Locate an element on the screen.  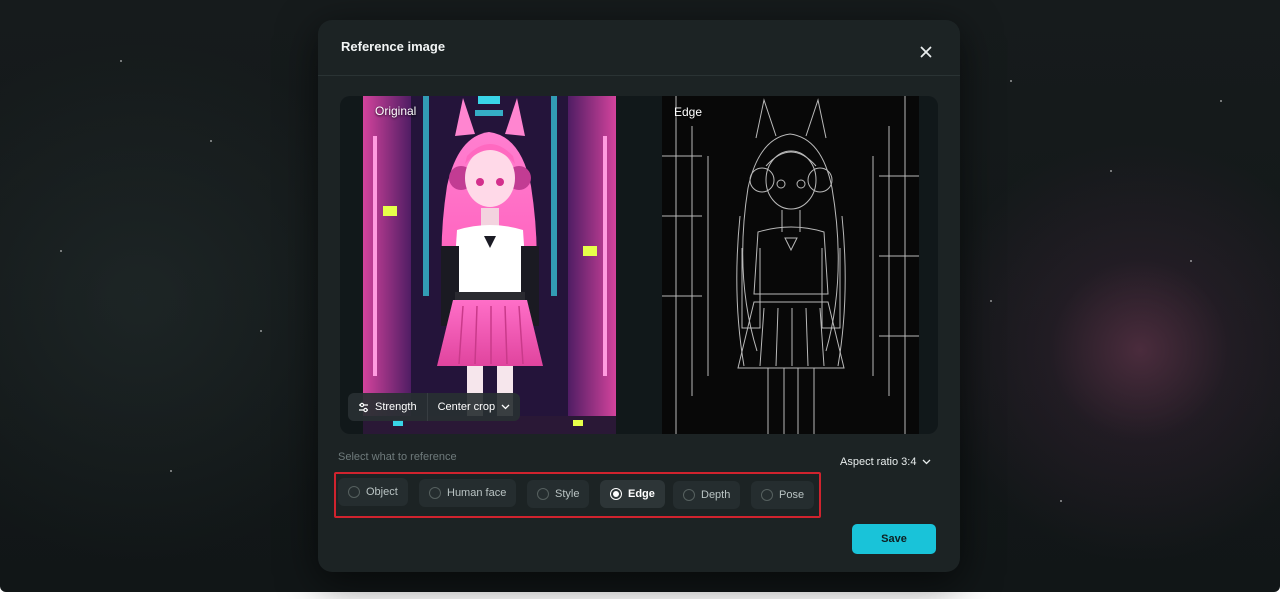
original-artwork is located at coordinates (489, 265).